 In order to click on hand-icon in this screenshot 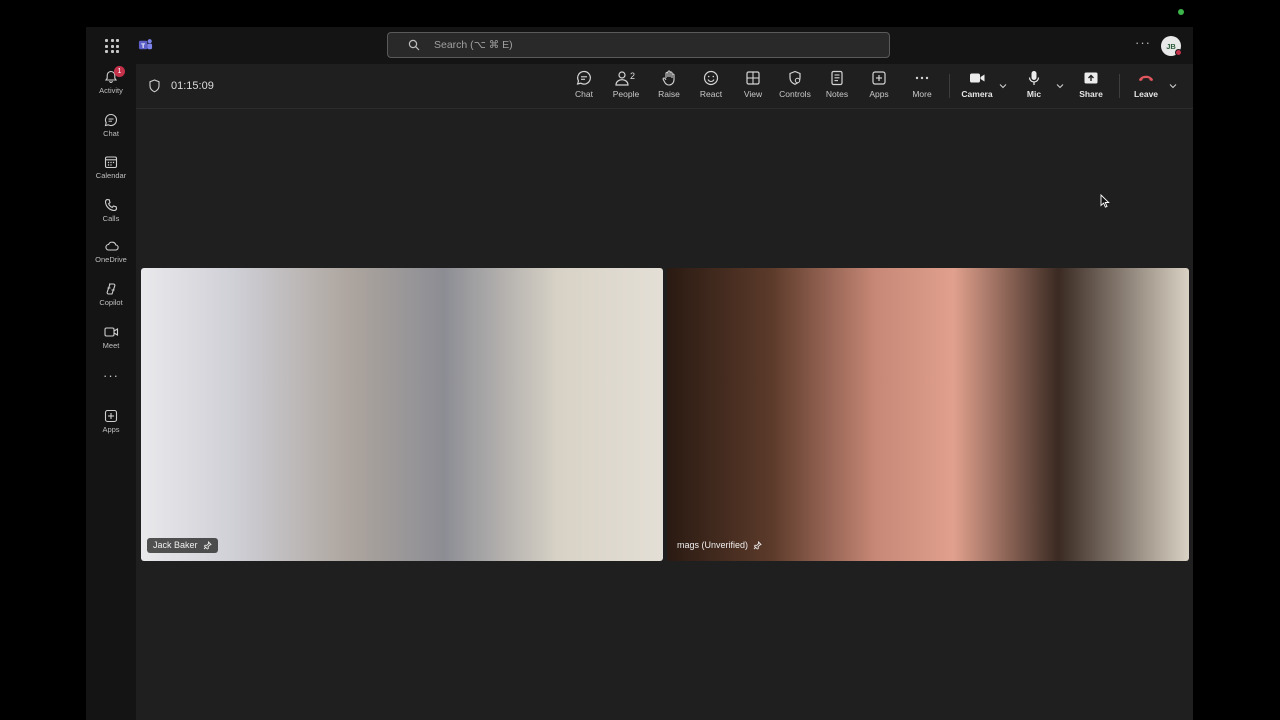, I will do `click(668, 78)`.